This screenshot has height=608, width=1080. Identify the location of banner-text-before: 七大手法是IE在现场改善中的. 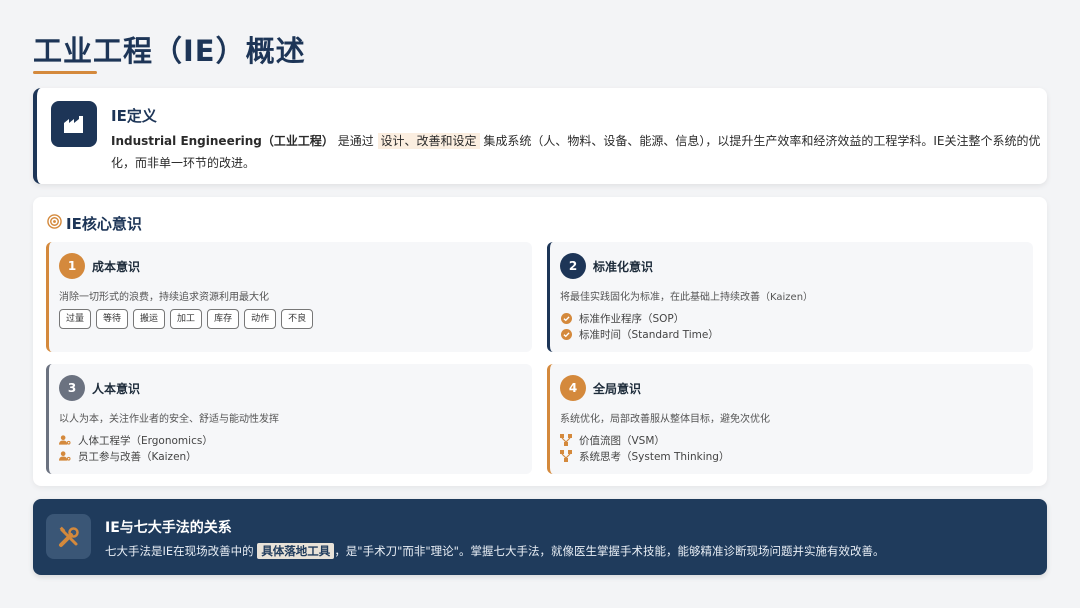
(181, 551).